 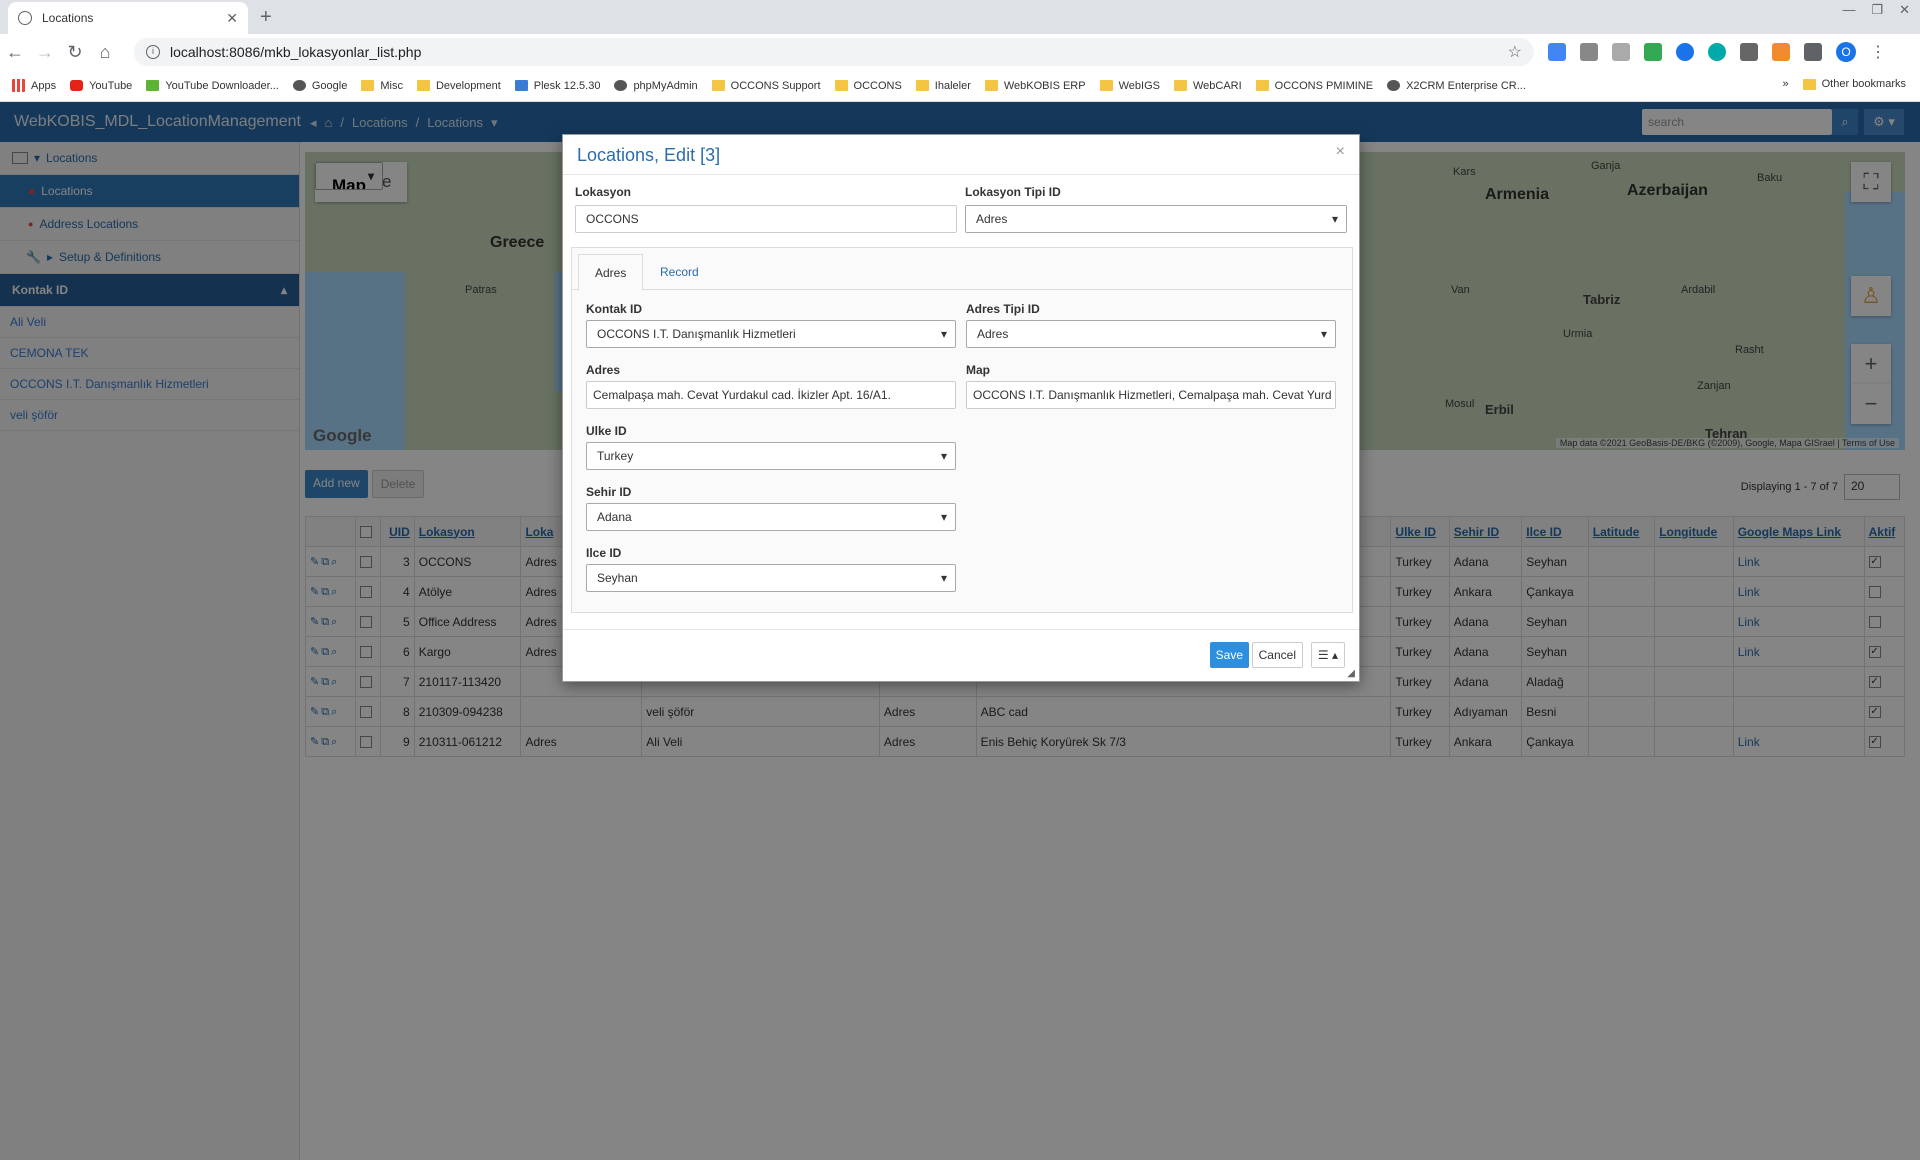 I want to click on dialog-tabs: Adres Record, so click(x=962, y=269).